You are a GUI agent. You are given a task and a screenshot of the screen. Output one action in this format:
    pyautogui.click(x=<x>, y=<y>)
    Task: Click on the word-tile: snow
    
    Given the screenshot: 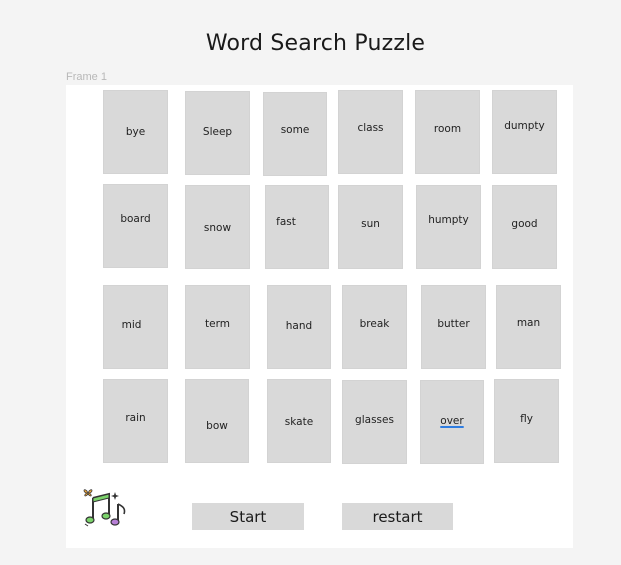 What is the action you would take?
    pyautogui.click(x=217, y=227)
    